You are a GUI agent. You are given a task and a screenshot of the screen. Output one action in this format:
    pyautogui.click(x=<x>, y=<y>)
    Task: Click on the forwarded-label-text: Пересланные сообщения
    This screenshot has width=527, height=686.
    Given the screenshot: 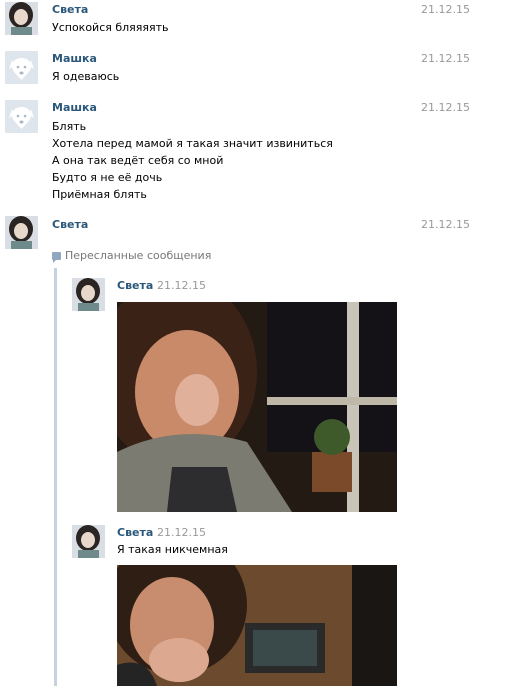 What is the action you would take?
    pyautogui.click(x=138, y=255)
    